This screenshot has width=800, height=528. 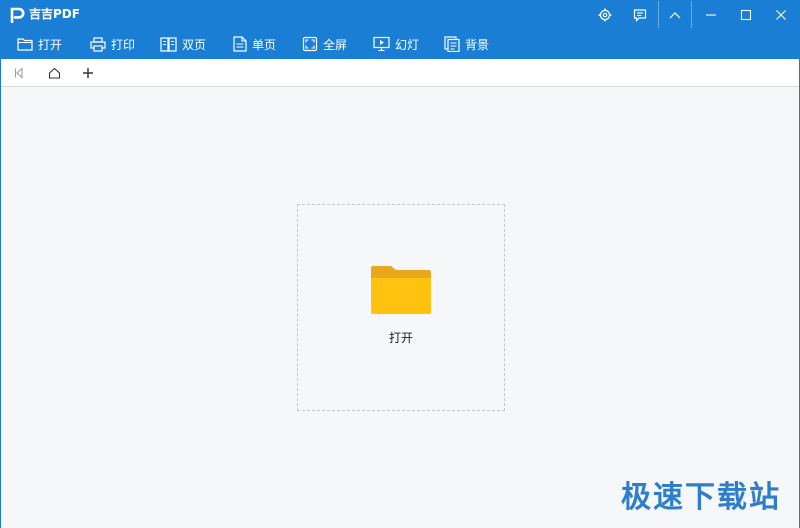 What do you see at coordinates (54, 14) in the screenshot?
I see `app-title: 吉吉PDF` at bounding box center [54, 14].